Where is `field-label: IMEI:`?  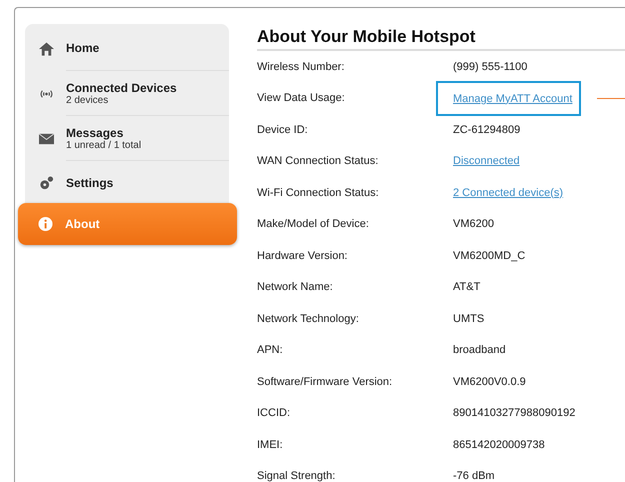 field-label: IMEI: is located at coordinates (270, 444).